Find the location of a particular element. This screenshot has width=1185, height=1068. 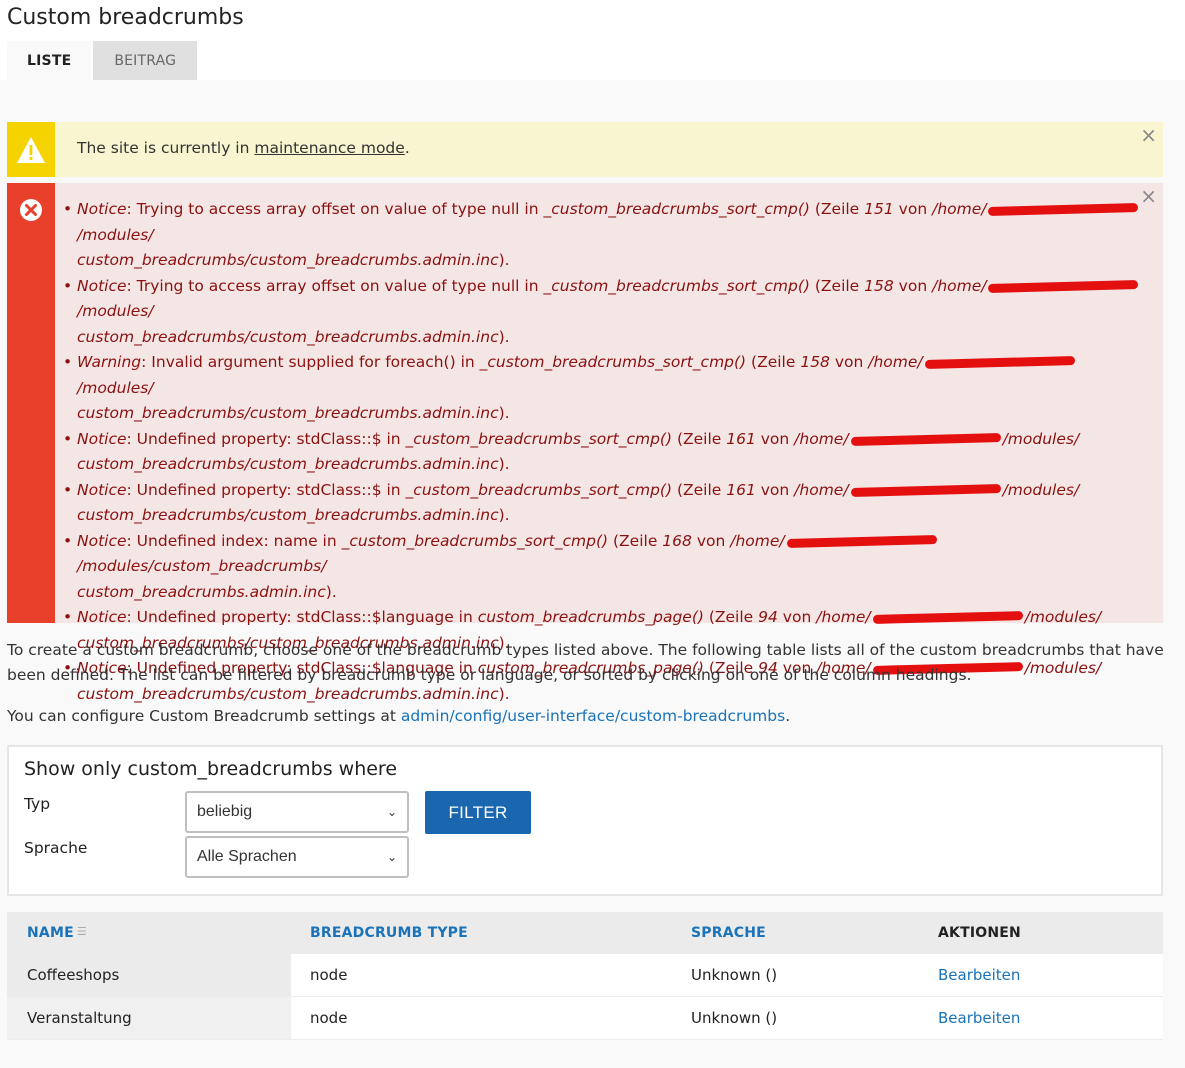

filter-button: Filter is located at coordinates (478, 812).